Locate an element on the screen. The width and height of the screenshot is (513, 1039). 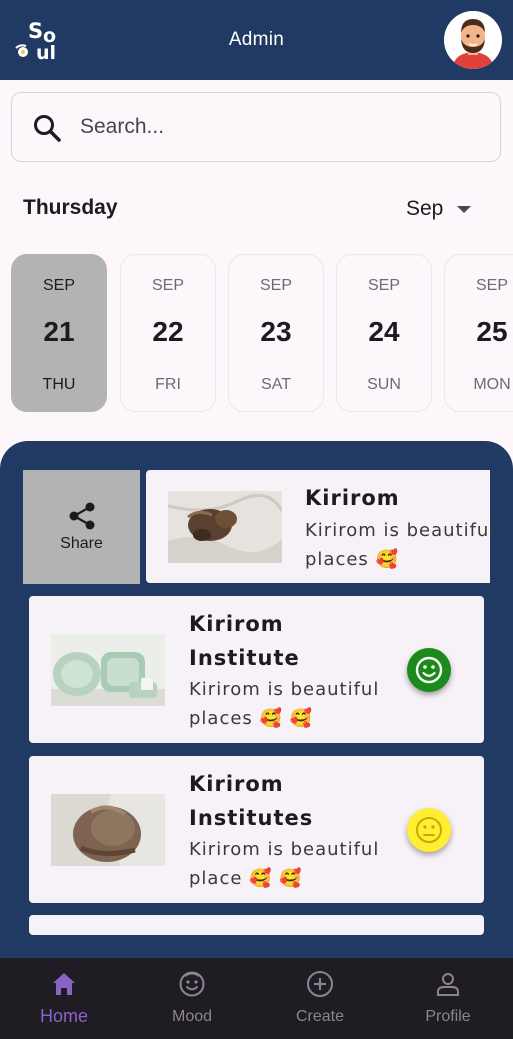
date-card: SEP 21 THU is located at coordinates (59, 333).